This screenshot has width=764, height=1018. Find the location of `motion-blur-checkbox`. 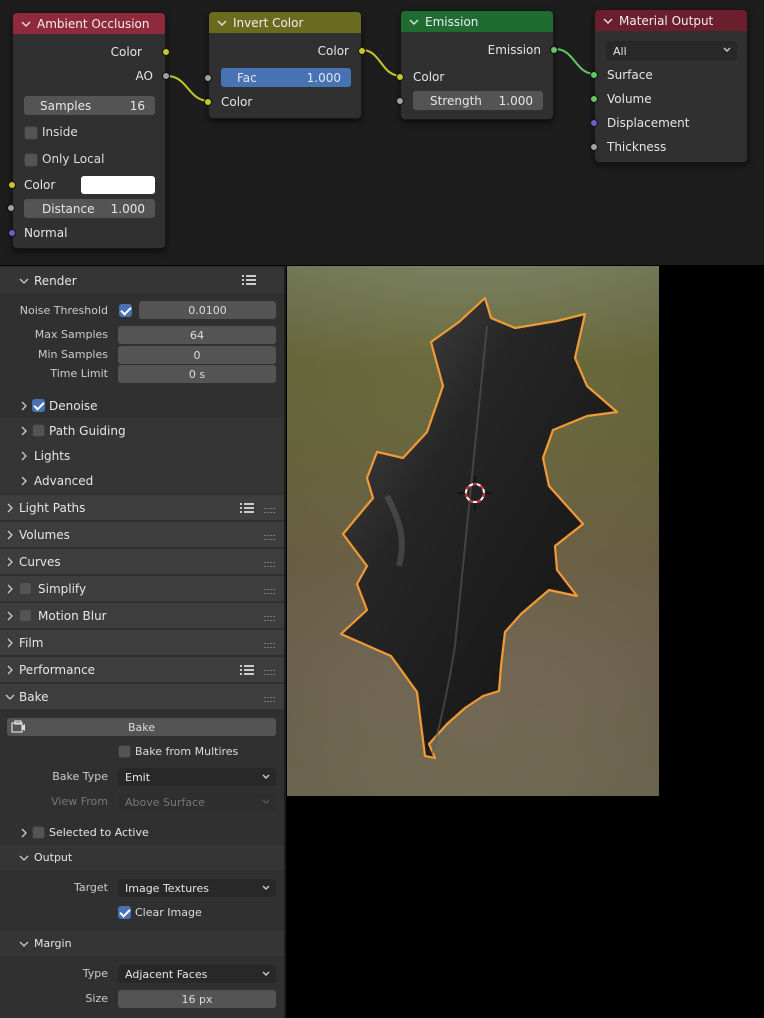

motion-blur-checkbox is located at coordinates (25, 615).